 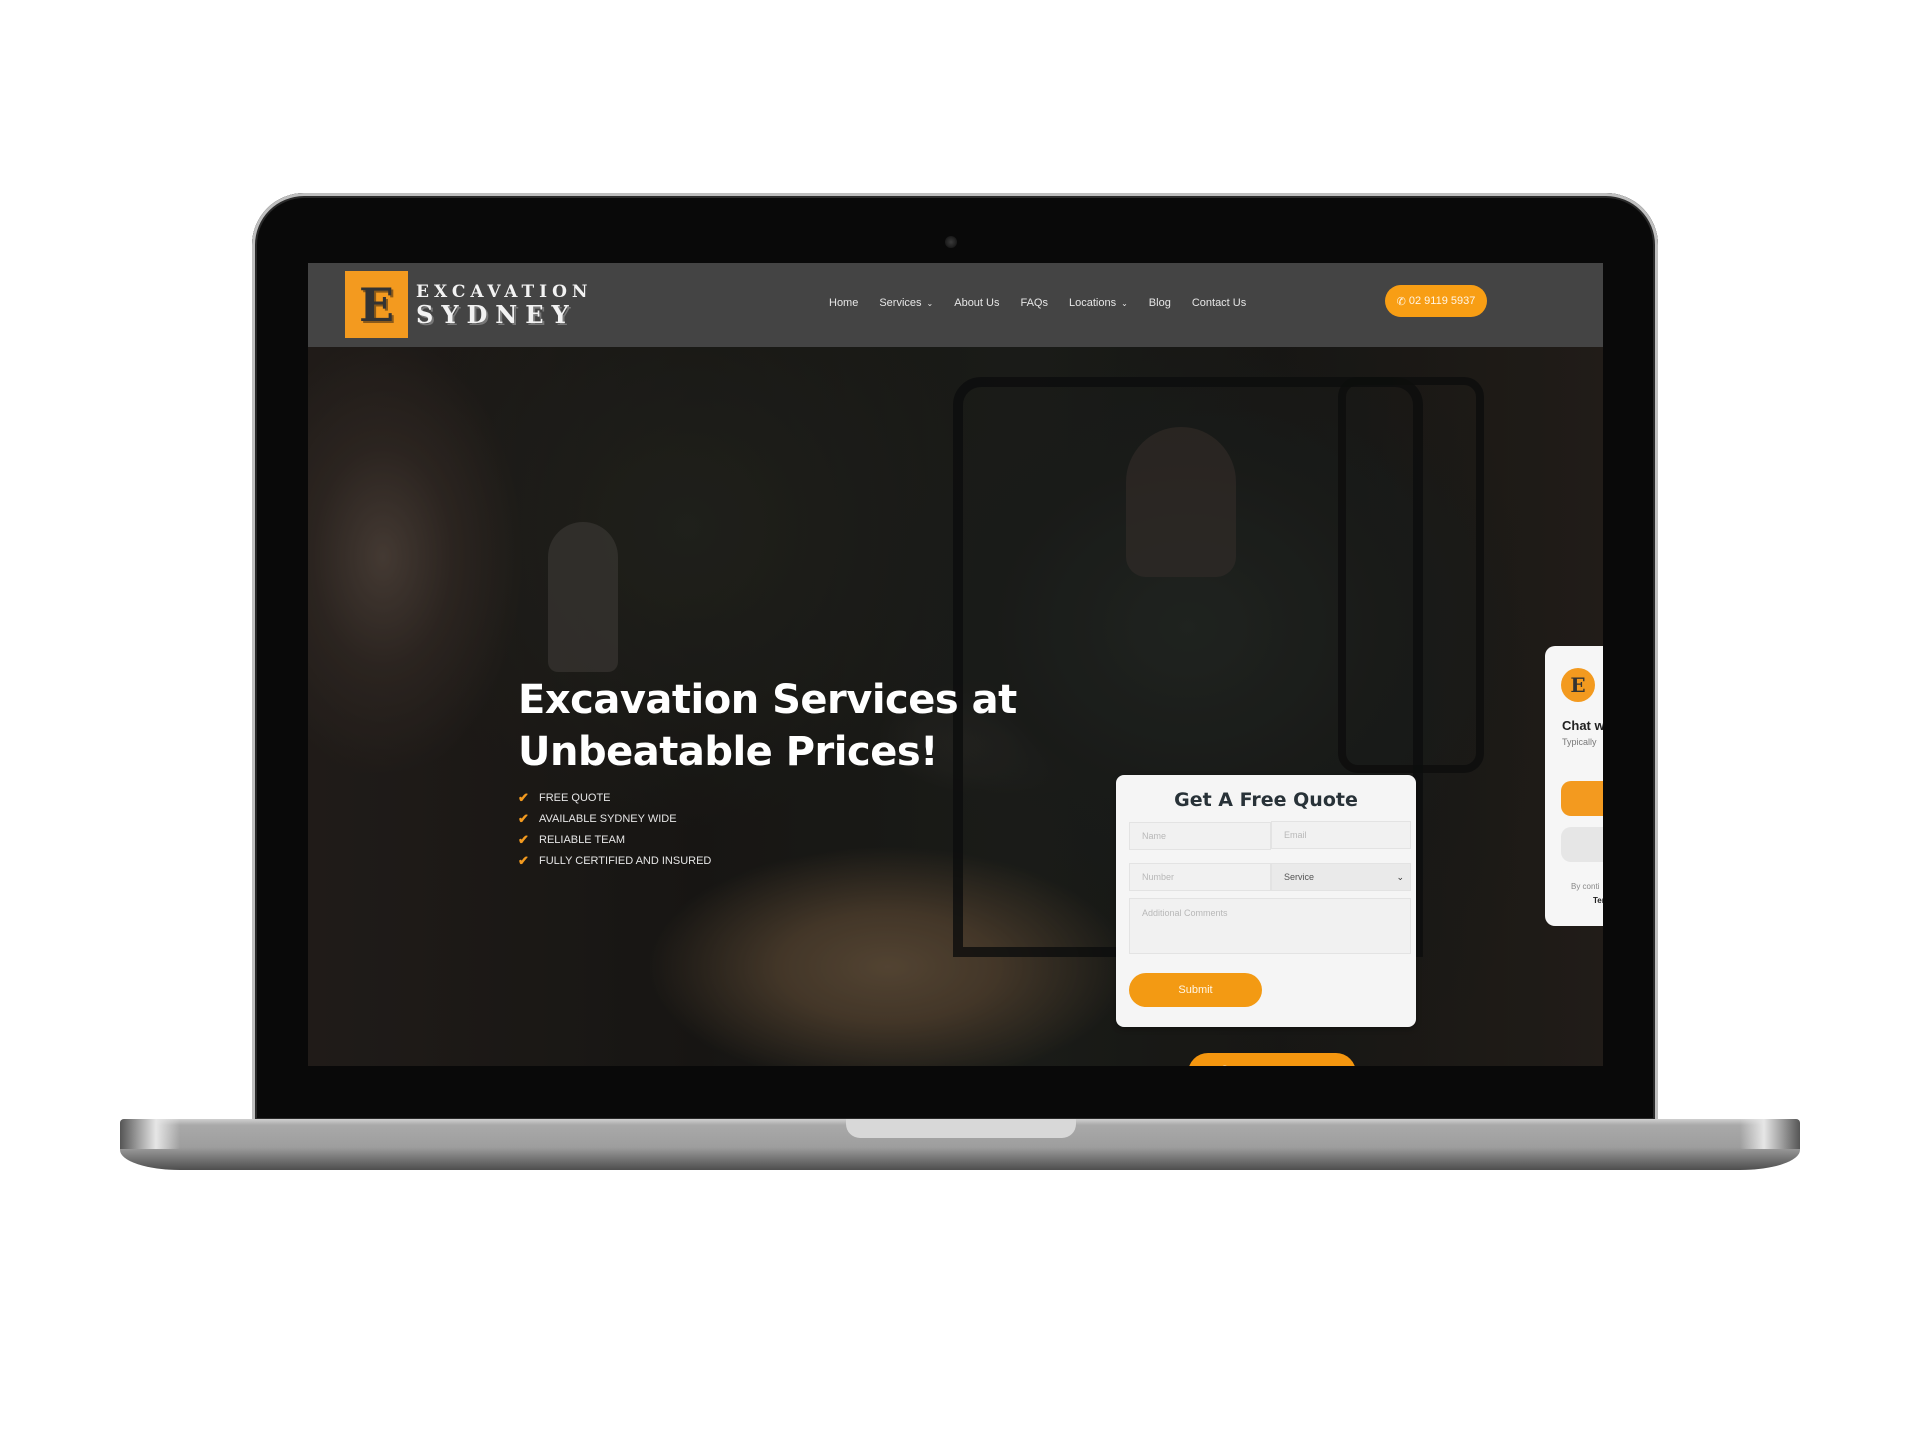 I want to click on service-select: Service ⌄, so click(x=1341, y=877).